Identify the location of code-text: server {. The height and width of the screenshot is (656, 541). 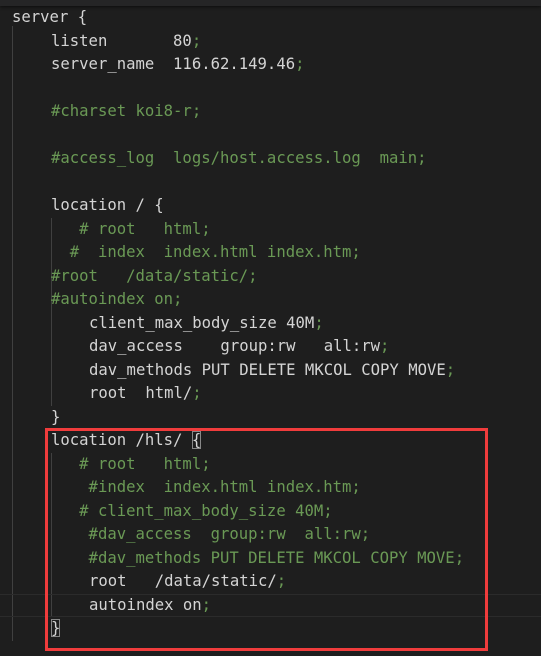
(50, 17).